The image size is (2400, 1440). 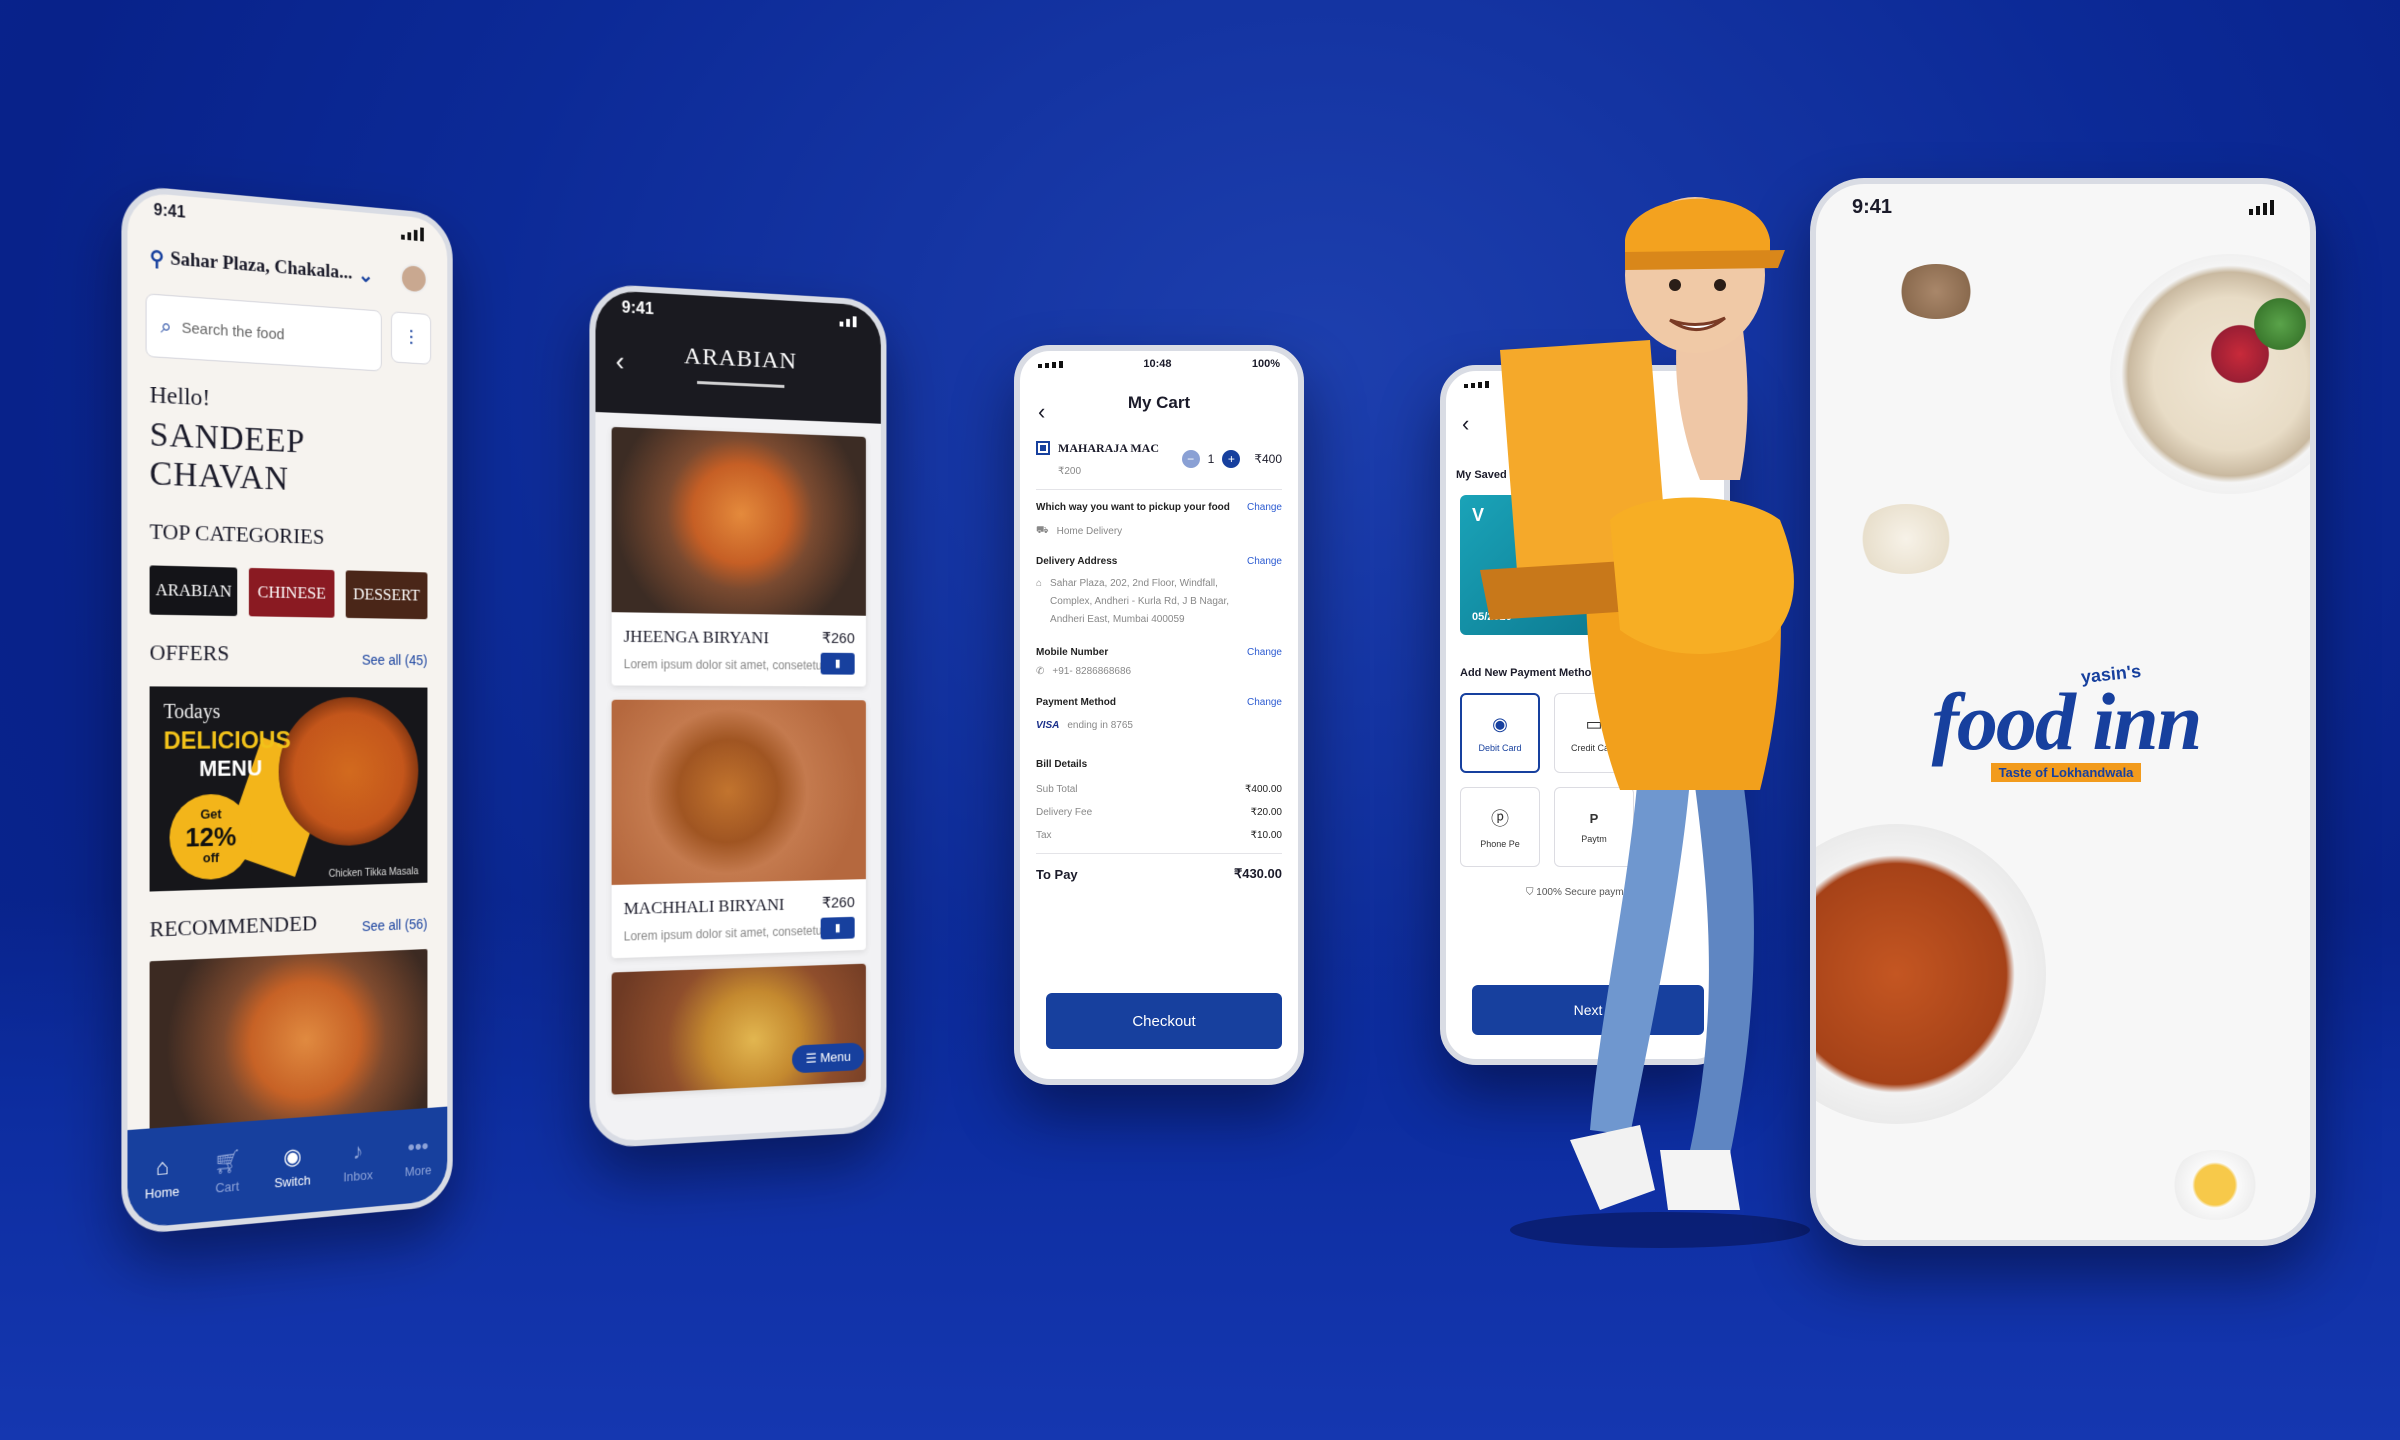 I want to click on item-name: MAHARAJA MAC, so click(x=1108, y=448).